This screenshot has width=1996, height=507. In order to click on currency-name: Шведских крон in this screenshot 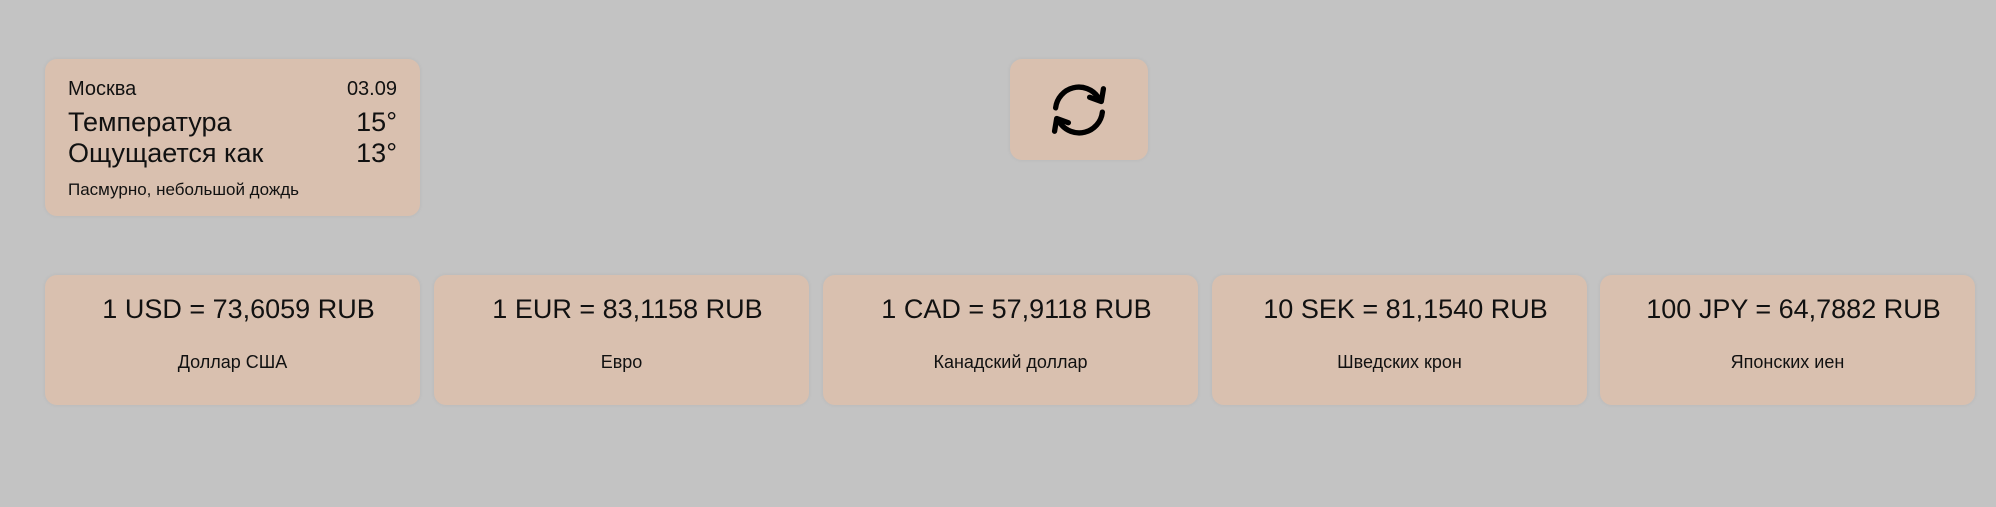, I will do `click(1399, 362)`.